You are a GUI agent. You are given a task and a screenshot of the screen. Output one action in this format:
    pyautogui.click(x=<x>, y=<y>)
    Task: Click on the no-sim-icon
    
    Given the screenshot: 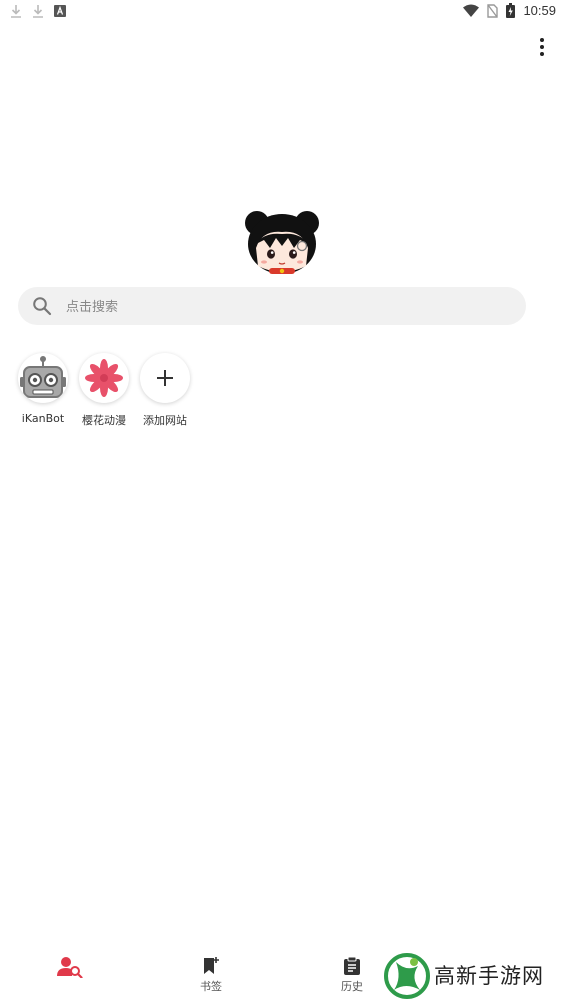 What is the action you would take?
    pyautogui.click(x=493, y=10)
    